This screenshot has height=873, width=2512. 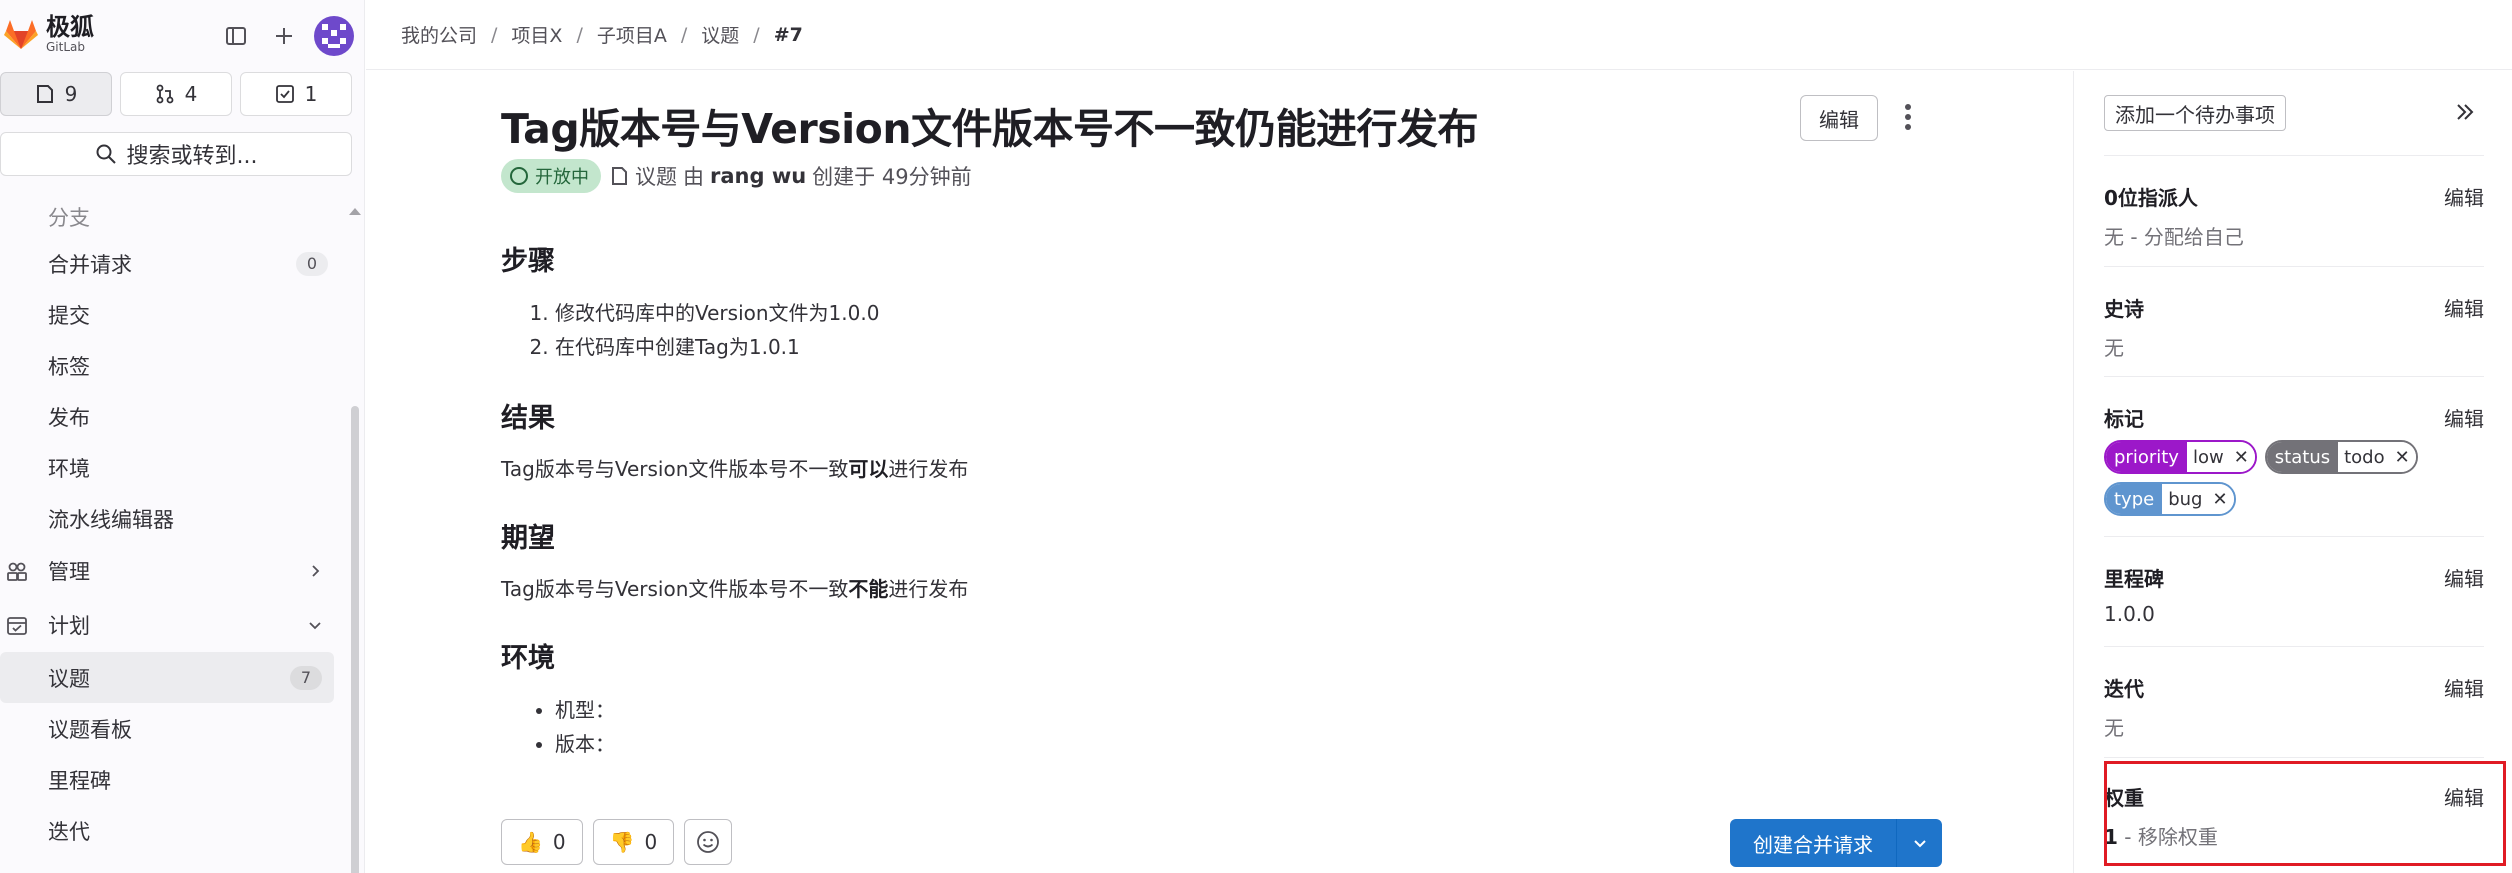 I want to click on label-type: type bug ✕, so click(x=2170, y=499).